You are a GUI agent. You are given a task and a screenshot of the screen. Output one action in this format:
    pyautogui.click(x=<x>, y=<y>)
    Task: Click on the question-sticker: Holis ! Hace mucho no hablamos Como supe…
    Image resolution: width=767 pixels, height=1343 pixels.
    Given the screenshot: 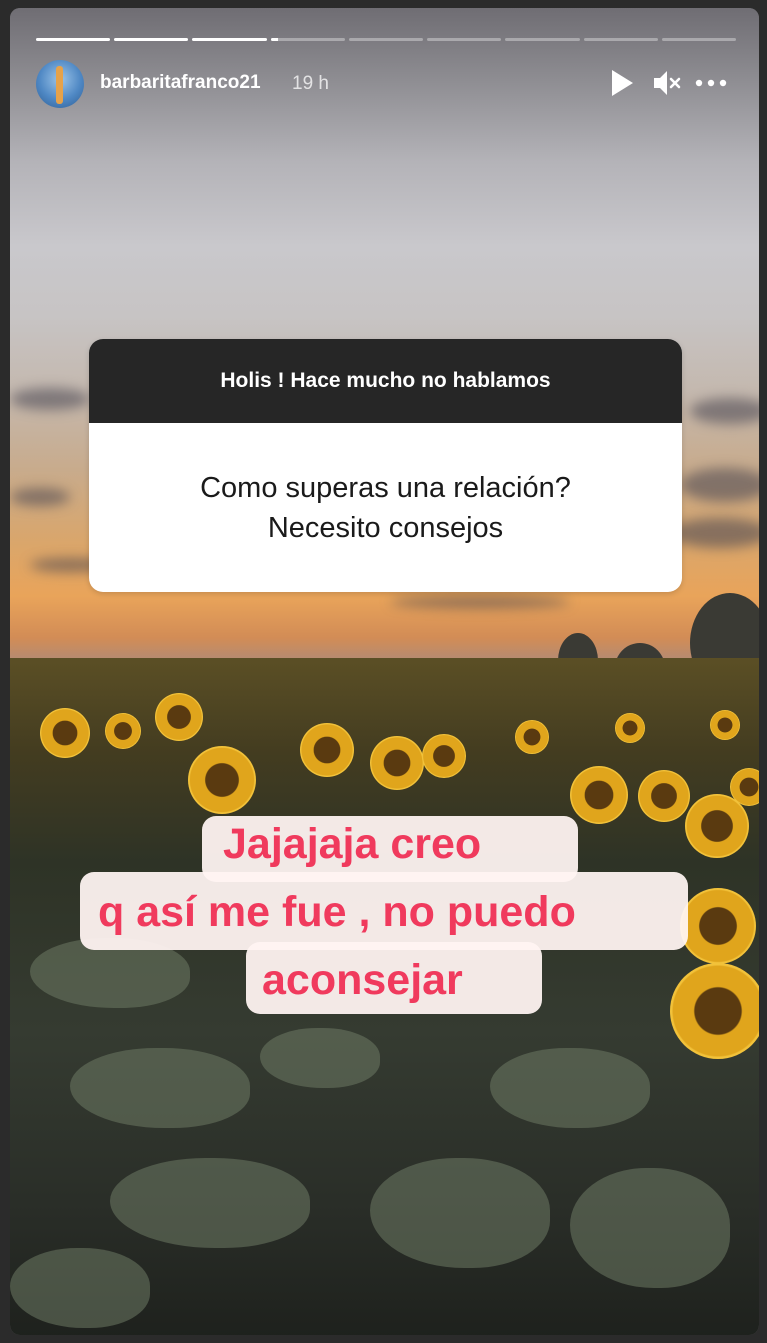 What is the action you would take?
    pyautogui.click(x=385, y=465)
    